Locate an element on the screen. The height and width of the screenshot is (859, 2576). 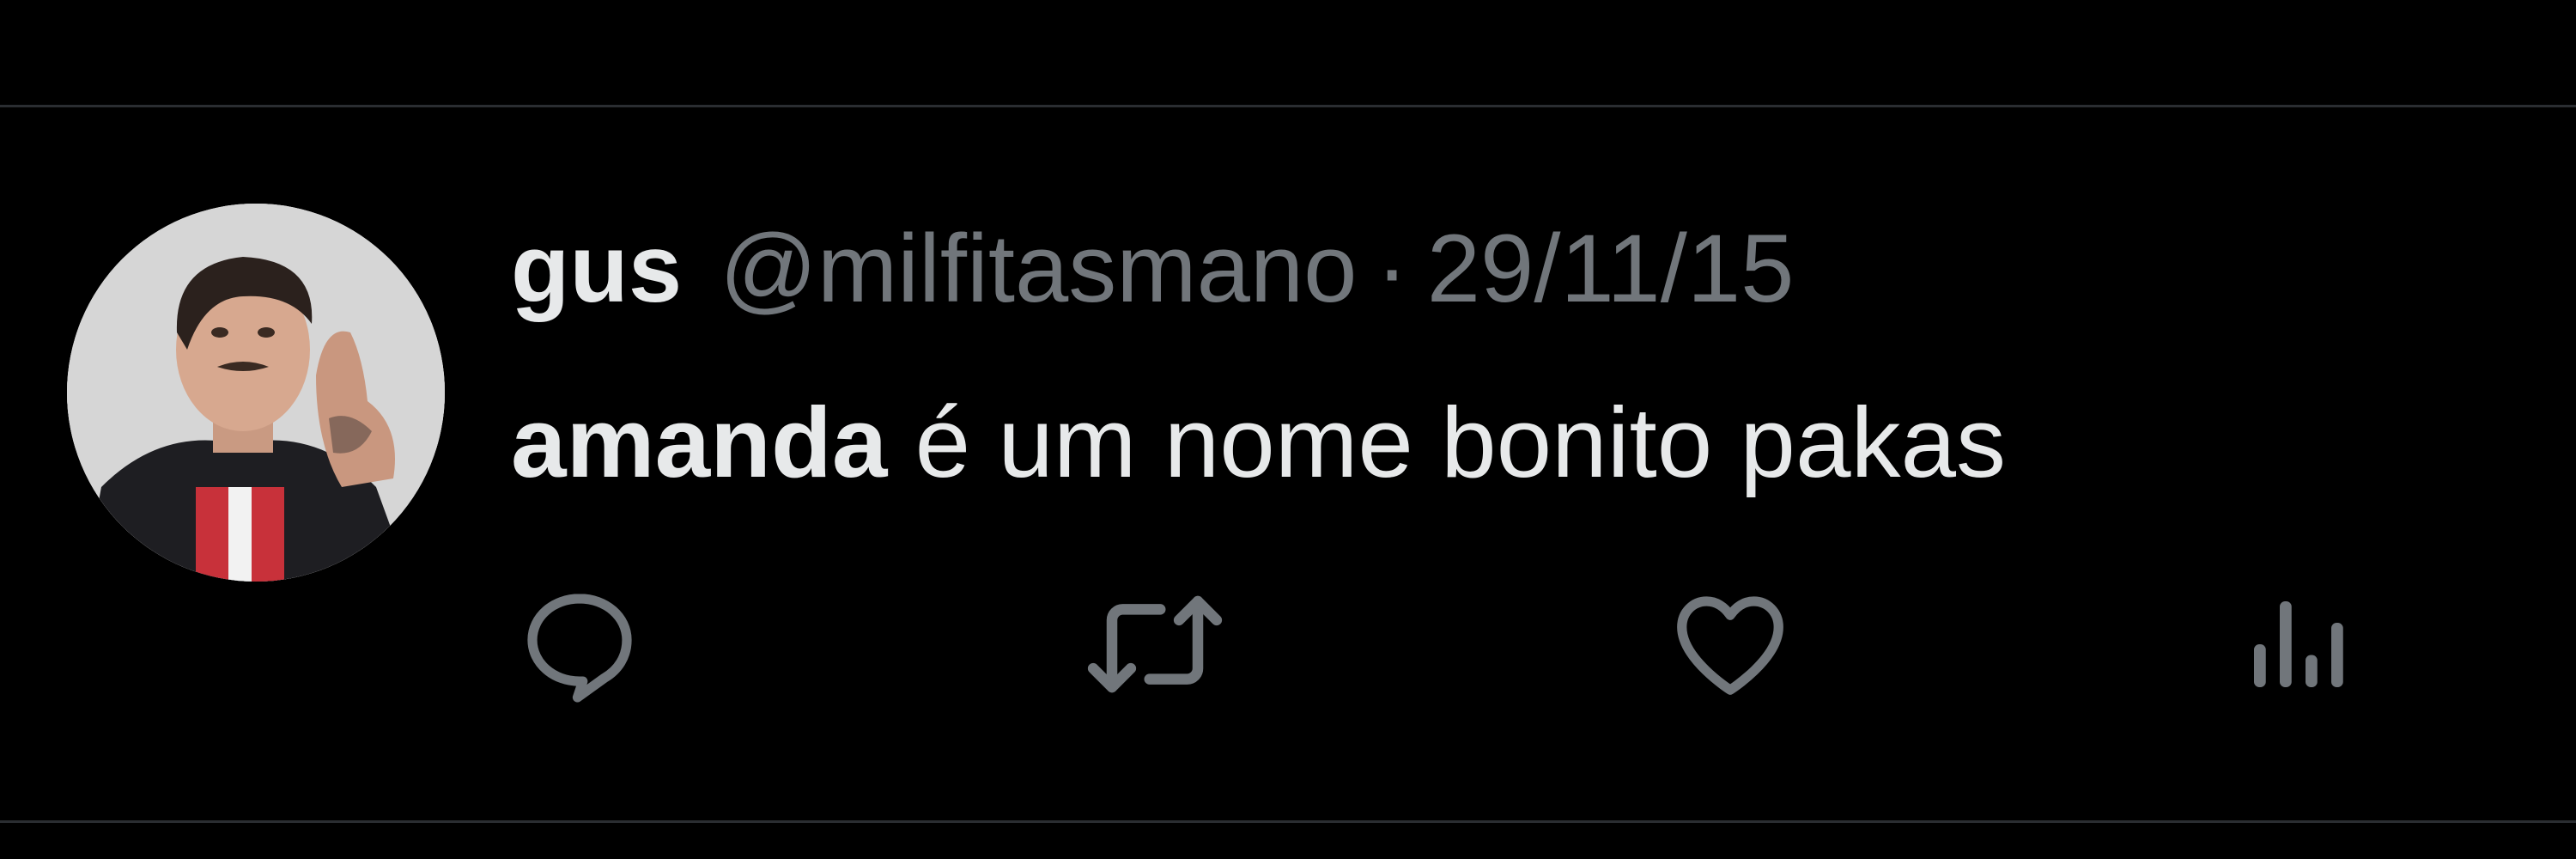
user-handle: @milfitasmano is located at coordinates (1038, 269).